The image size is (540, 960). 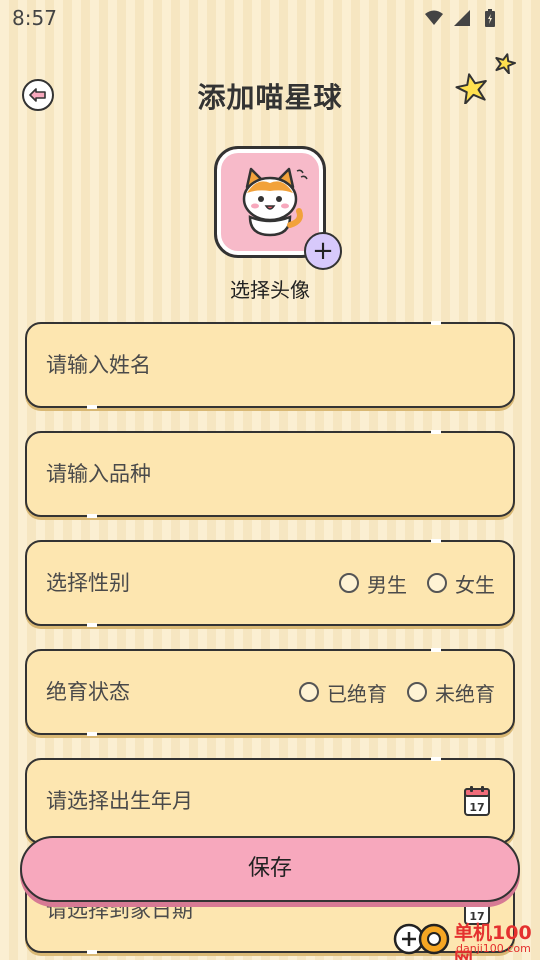 What do you see at coordinates (493, 948) in the screenshot?
I see `watermark-url: danji100.com` at bounding box center [493, 948].